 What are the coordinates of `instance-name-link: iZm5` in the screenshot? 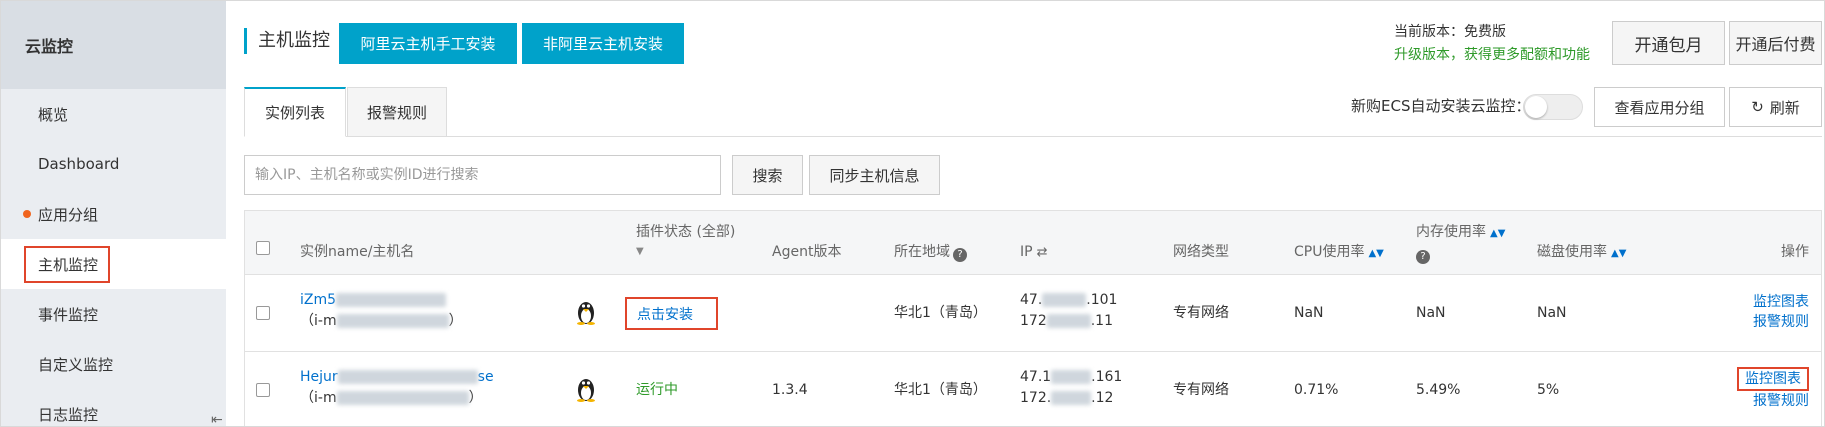 It's located at (318, 300).